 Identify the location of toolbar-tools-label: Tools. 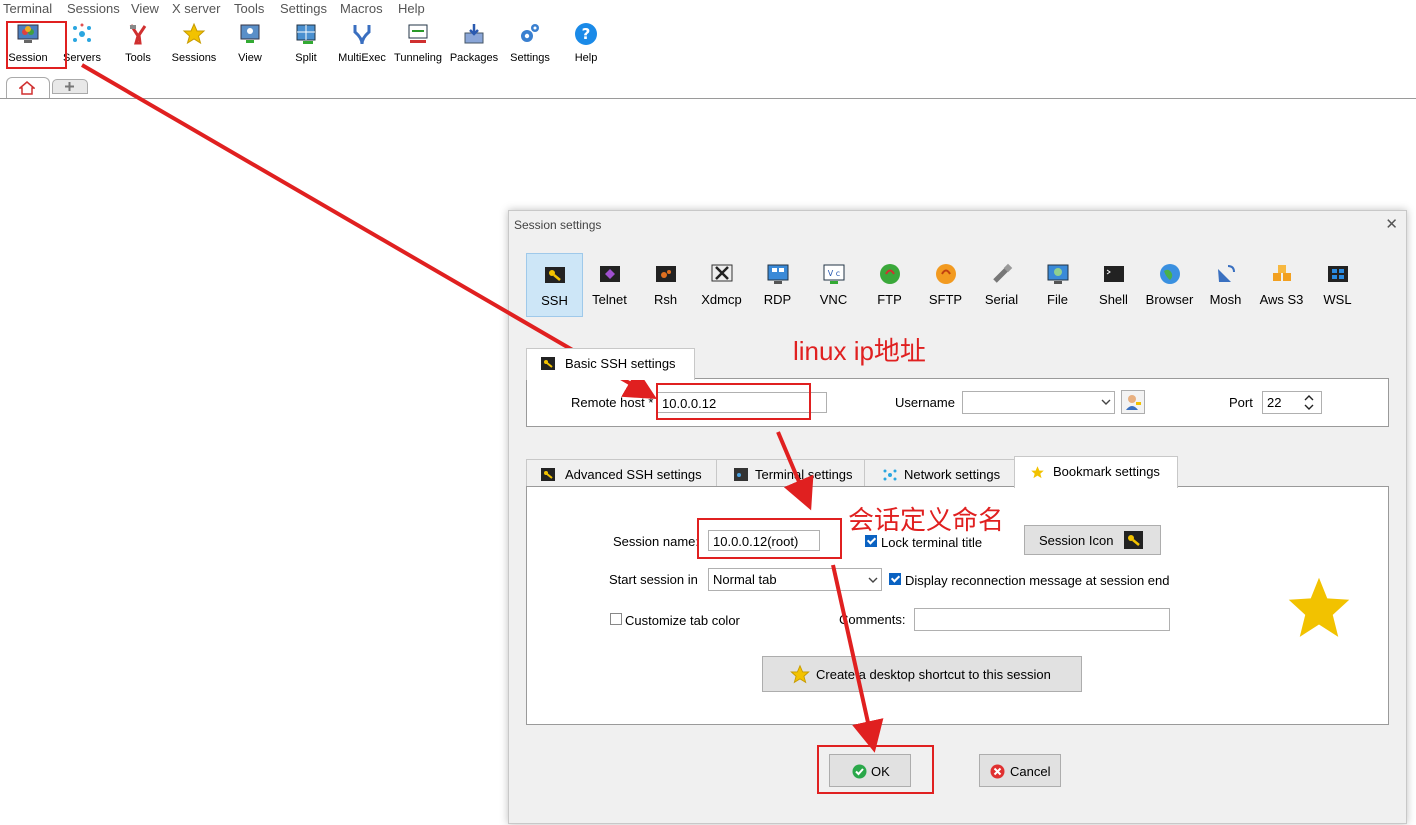
(138, 58).